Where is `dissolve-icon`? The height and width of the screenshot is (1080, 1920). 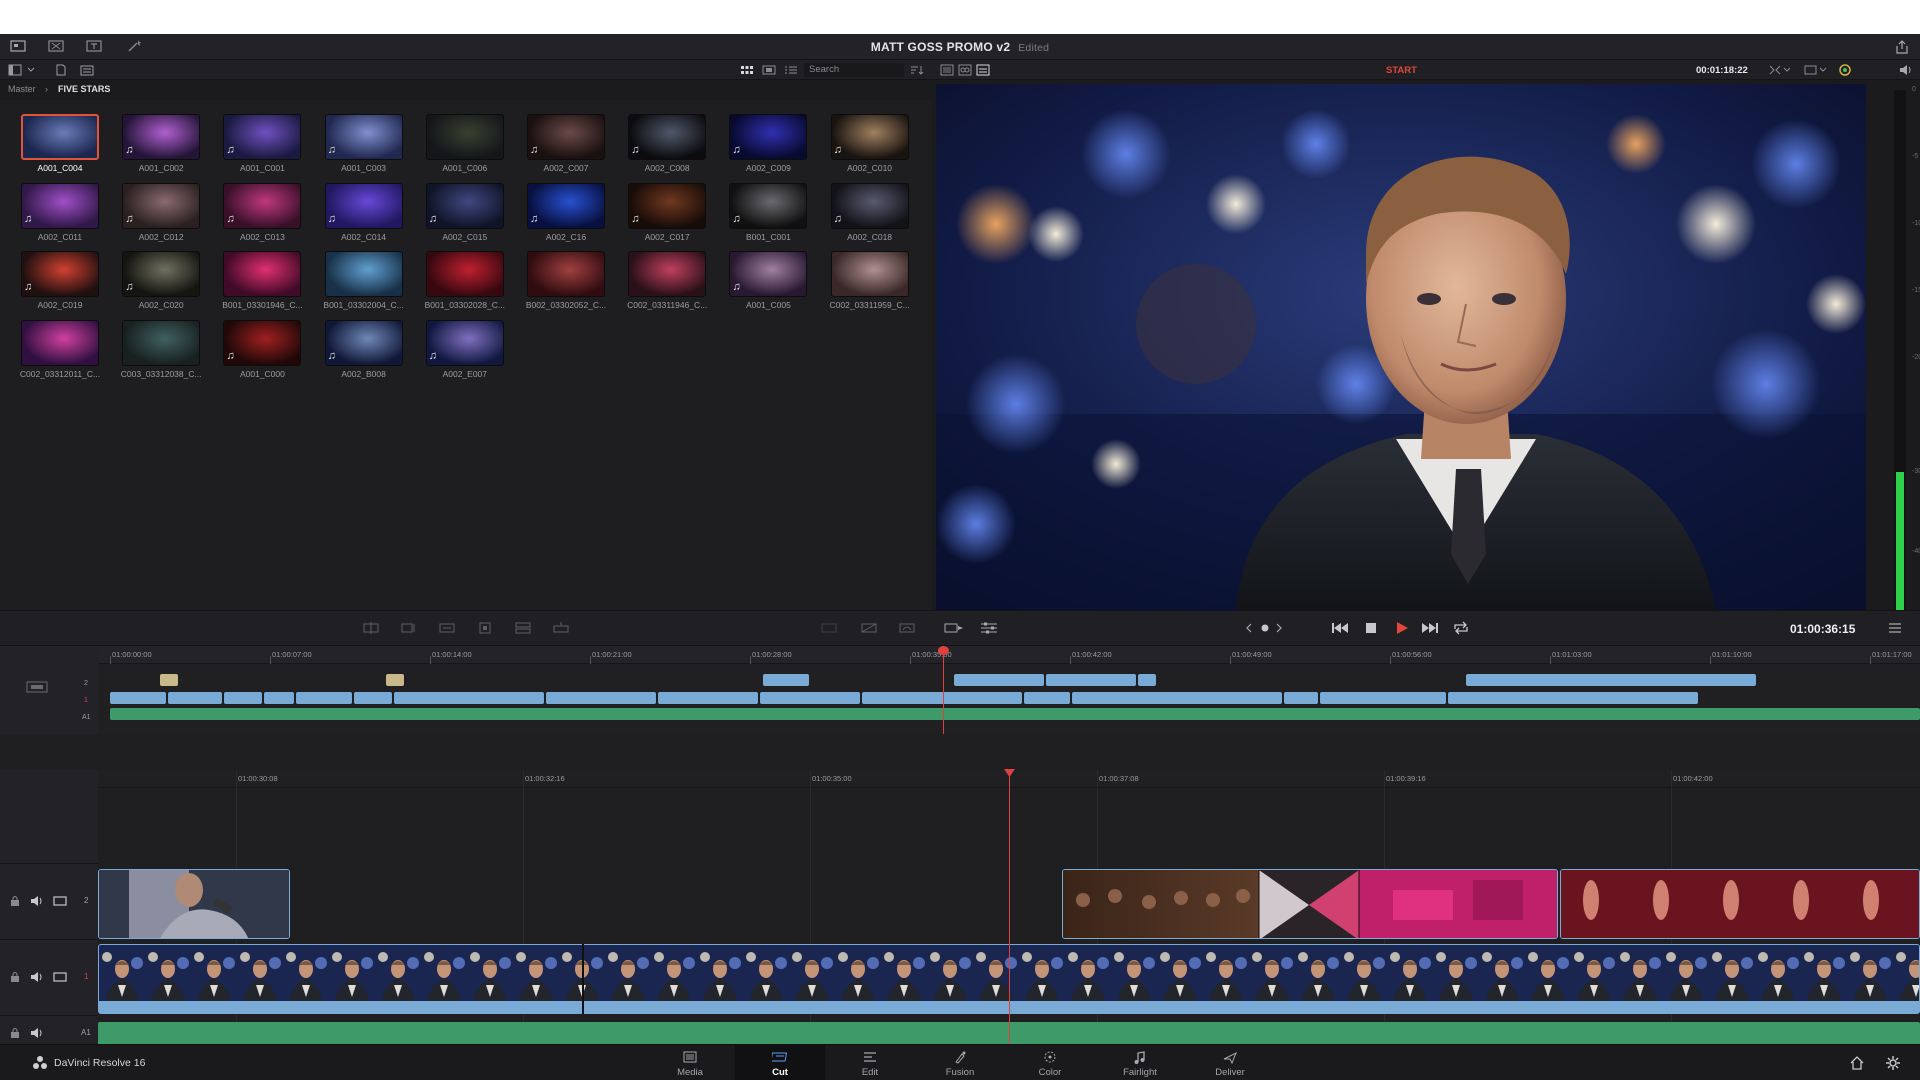 dissolve-icon is located at coordinates (869, 628).